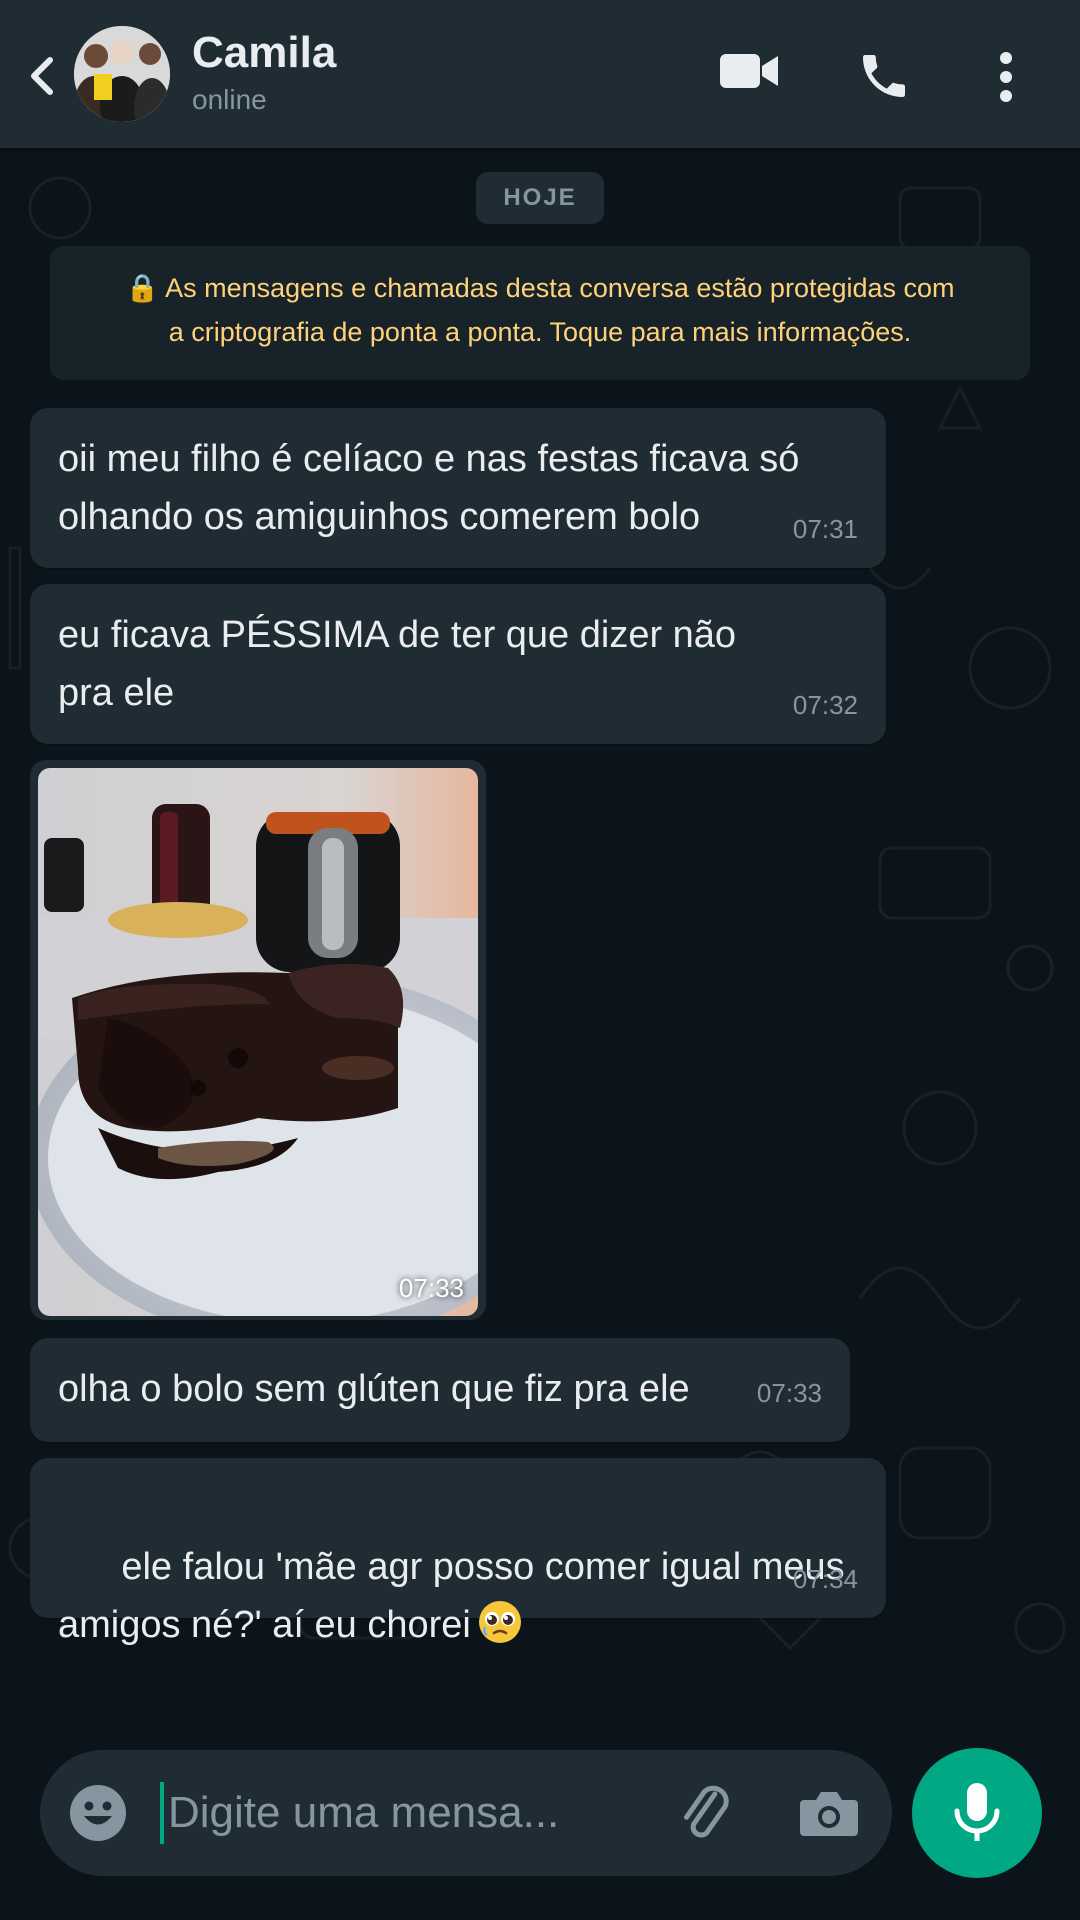  What do you see at coordinates (749, 71) in the screenshot?
I see `video-camera-icon` at bounding box center [749, 71].